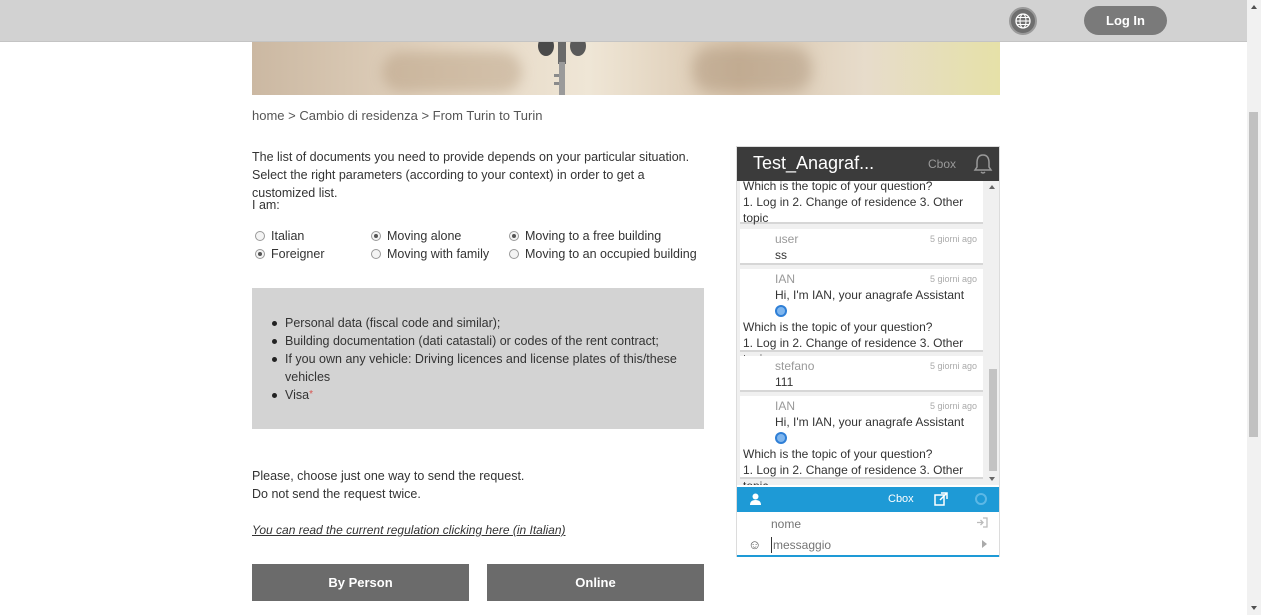  I want to click on radio-moving-alone, so click(376, 236).